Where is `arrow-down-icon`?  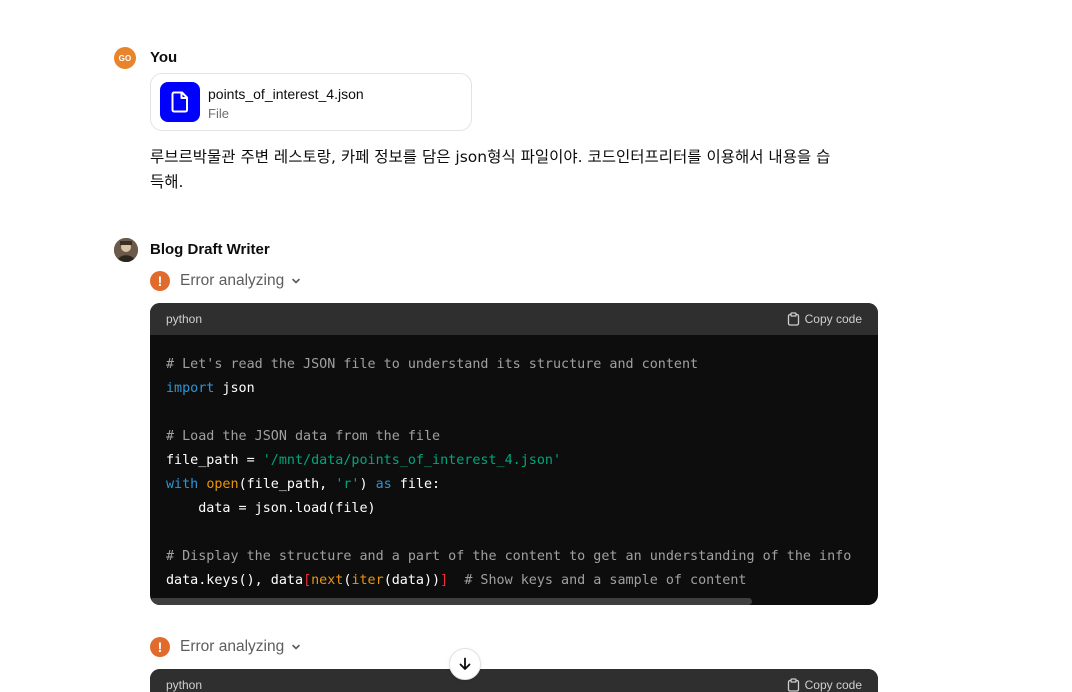 arrow-down-icon is located at coordinates (465, 663).